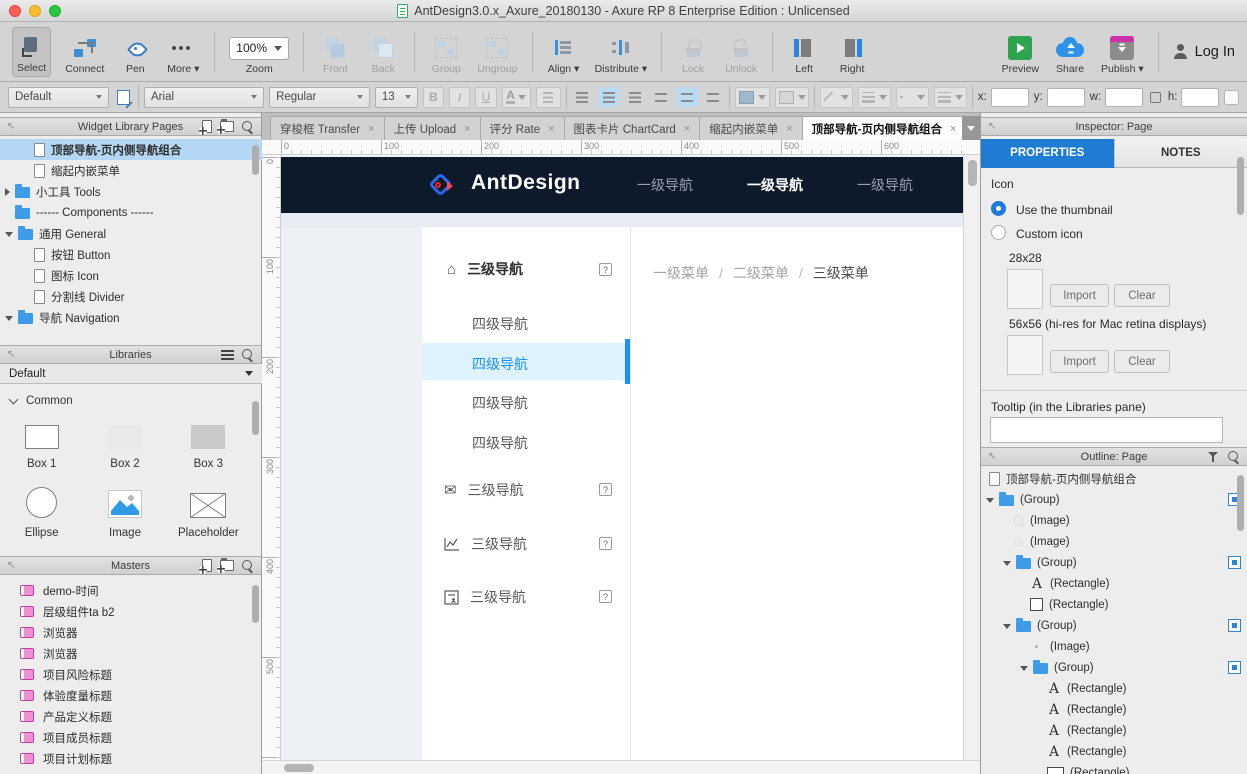  I want to click on constrain-proportions-icon, so click(1155, 97).